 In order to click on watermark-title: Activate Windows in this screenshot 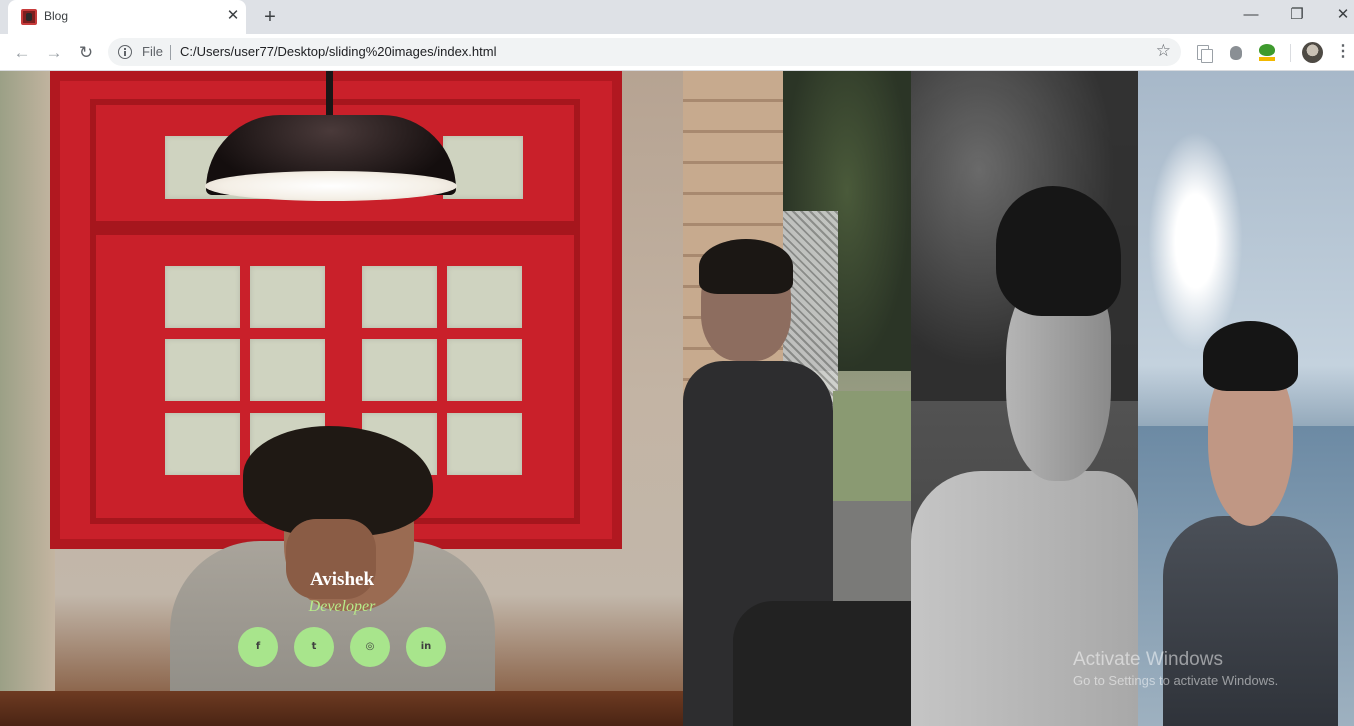, I will do `click(1148, 659)`.